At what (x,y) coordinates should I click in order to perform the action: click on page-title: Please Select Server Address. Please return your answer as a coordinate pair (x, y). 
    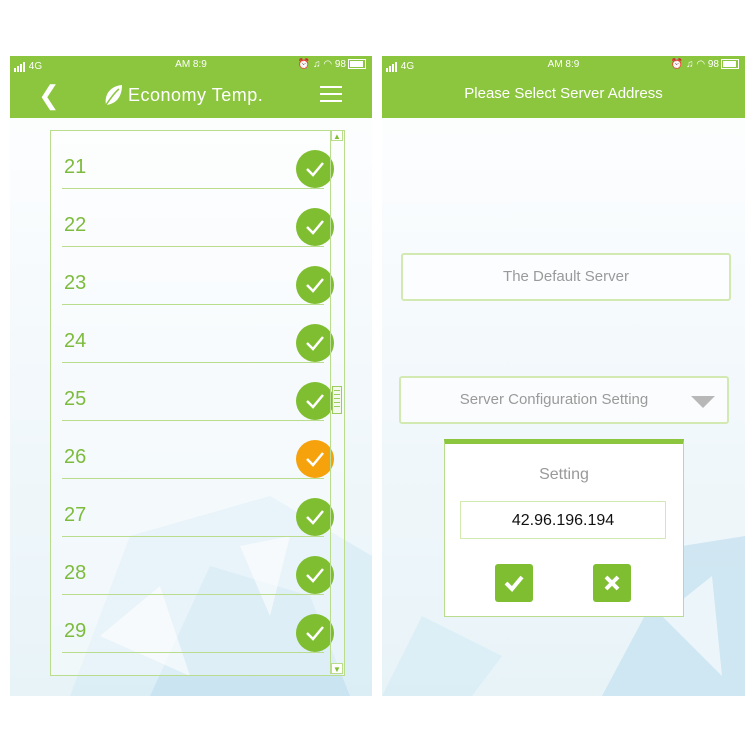
    Looking at the image, I should click on (563, 93).